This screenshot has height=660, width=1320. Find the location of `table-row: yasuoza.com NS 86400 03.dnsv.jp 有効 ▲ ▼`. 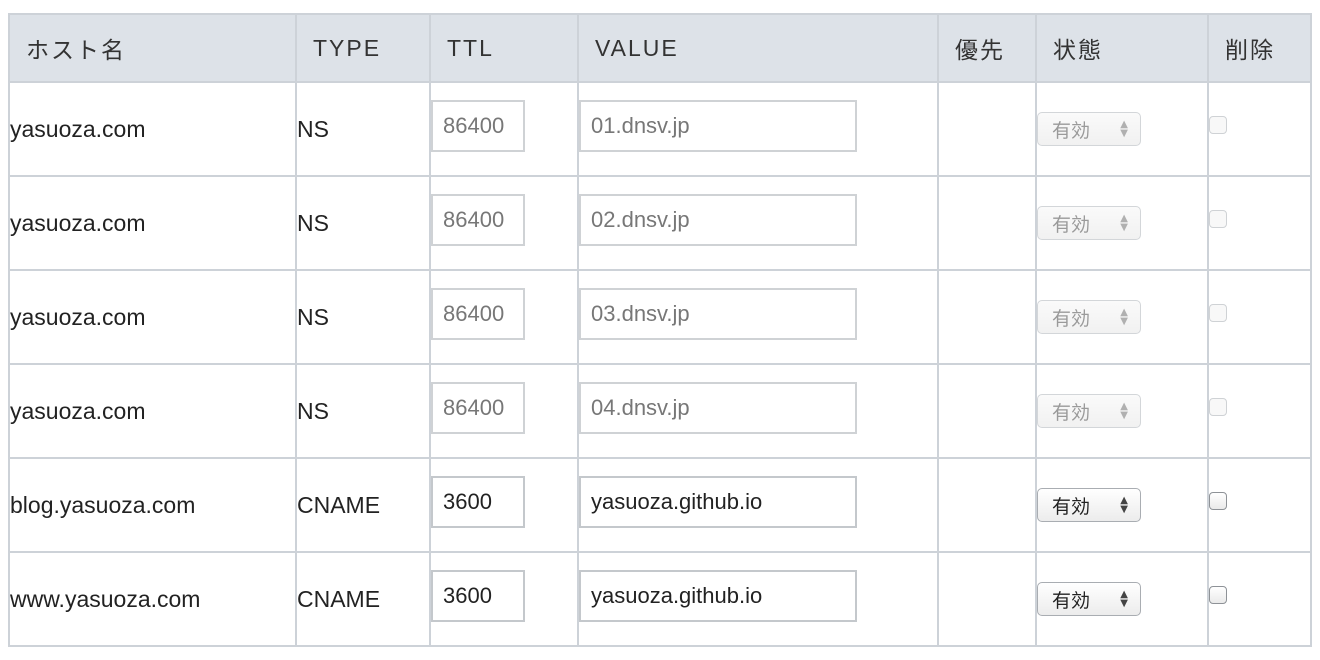

table-row: yasuoza.com NS 86400 03.dnsv.jp 有効 ▲ ▼ is located at coordinates (660, 317).